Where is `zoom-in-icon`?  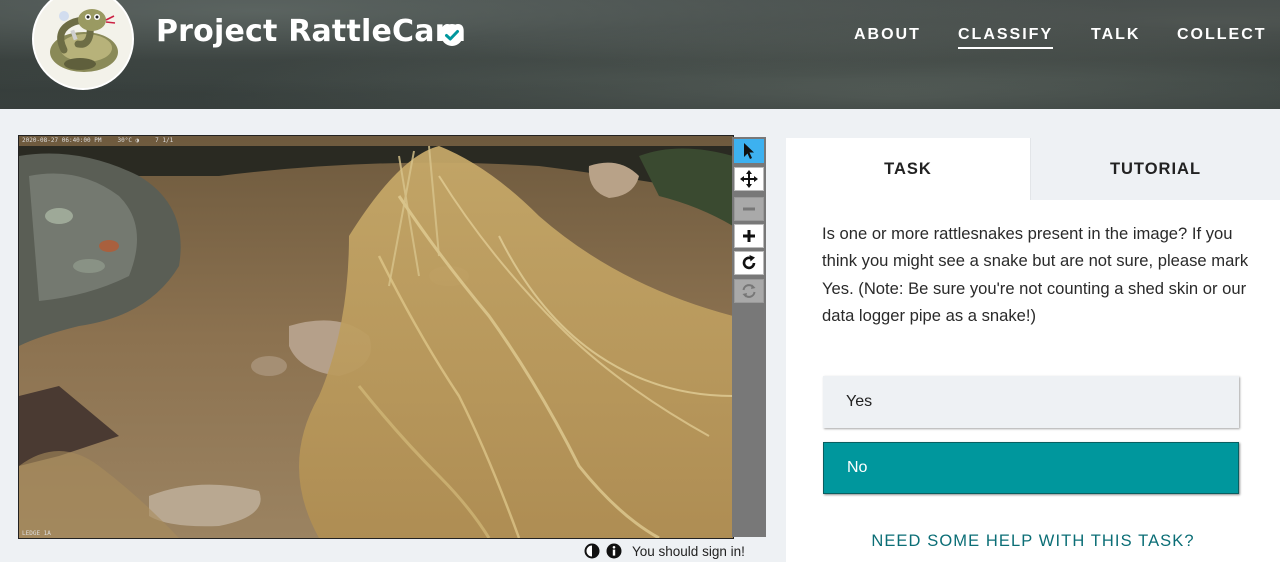
zoom-in-icon is located at coordinates (749, 236).